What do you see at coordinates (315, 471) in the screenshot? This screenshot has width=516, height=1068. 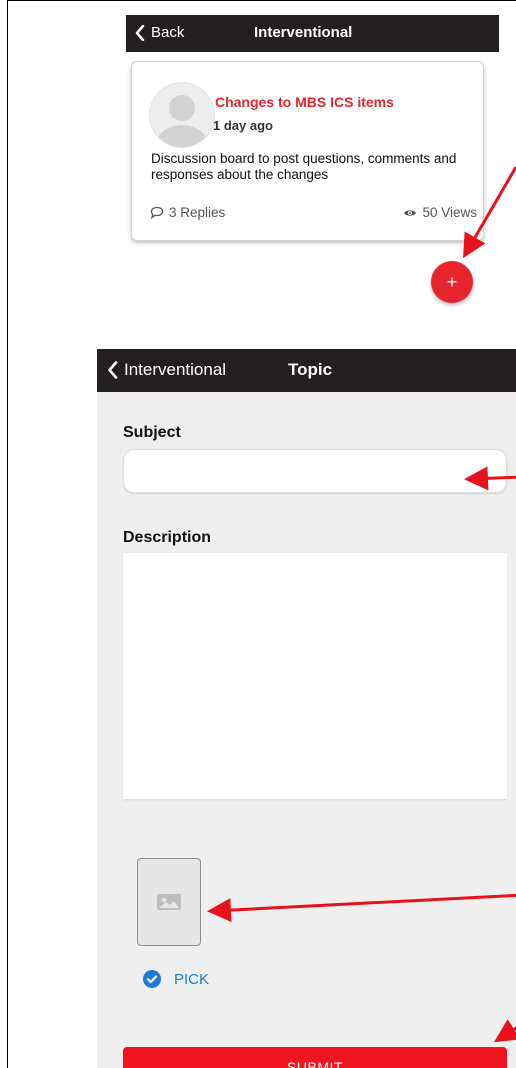 I see `subject-input` at bounding box center [315, 471].